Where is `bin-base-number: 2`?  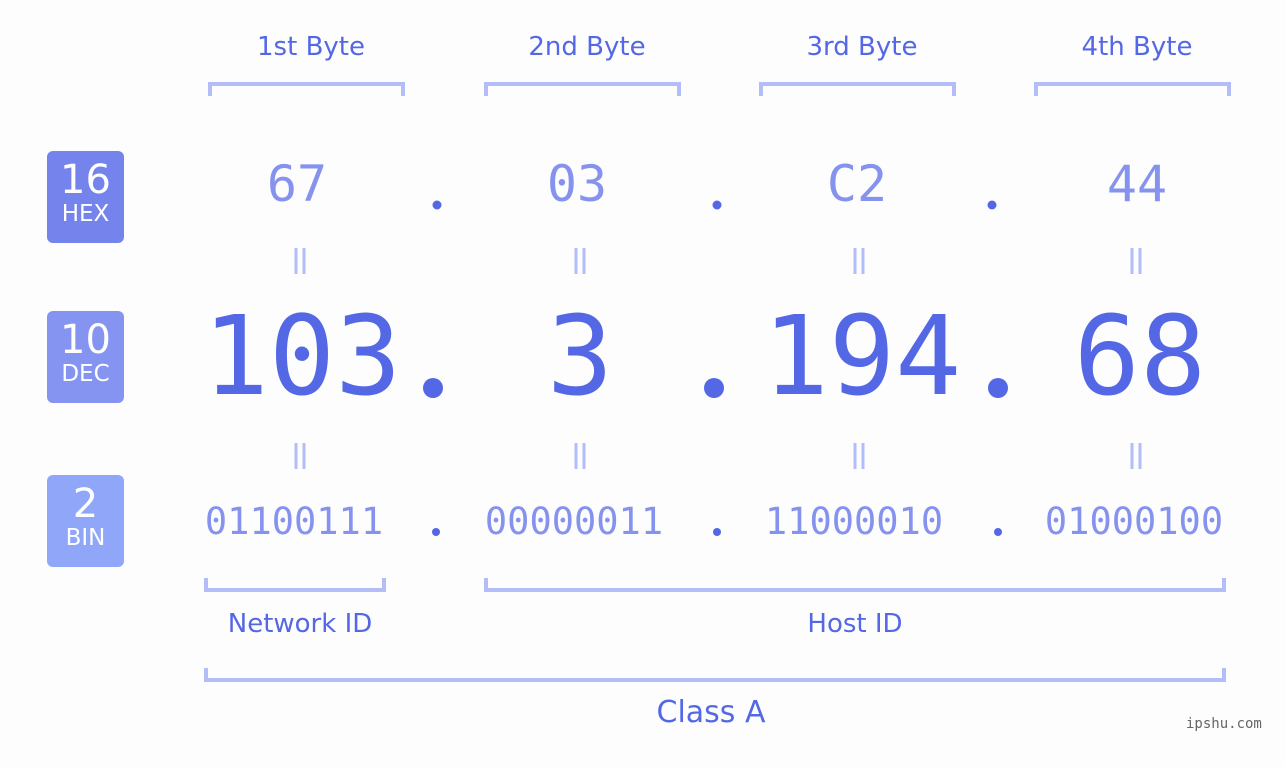
bin-base-number: 2 is located at coordinates (85, 504).